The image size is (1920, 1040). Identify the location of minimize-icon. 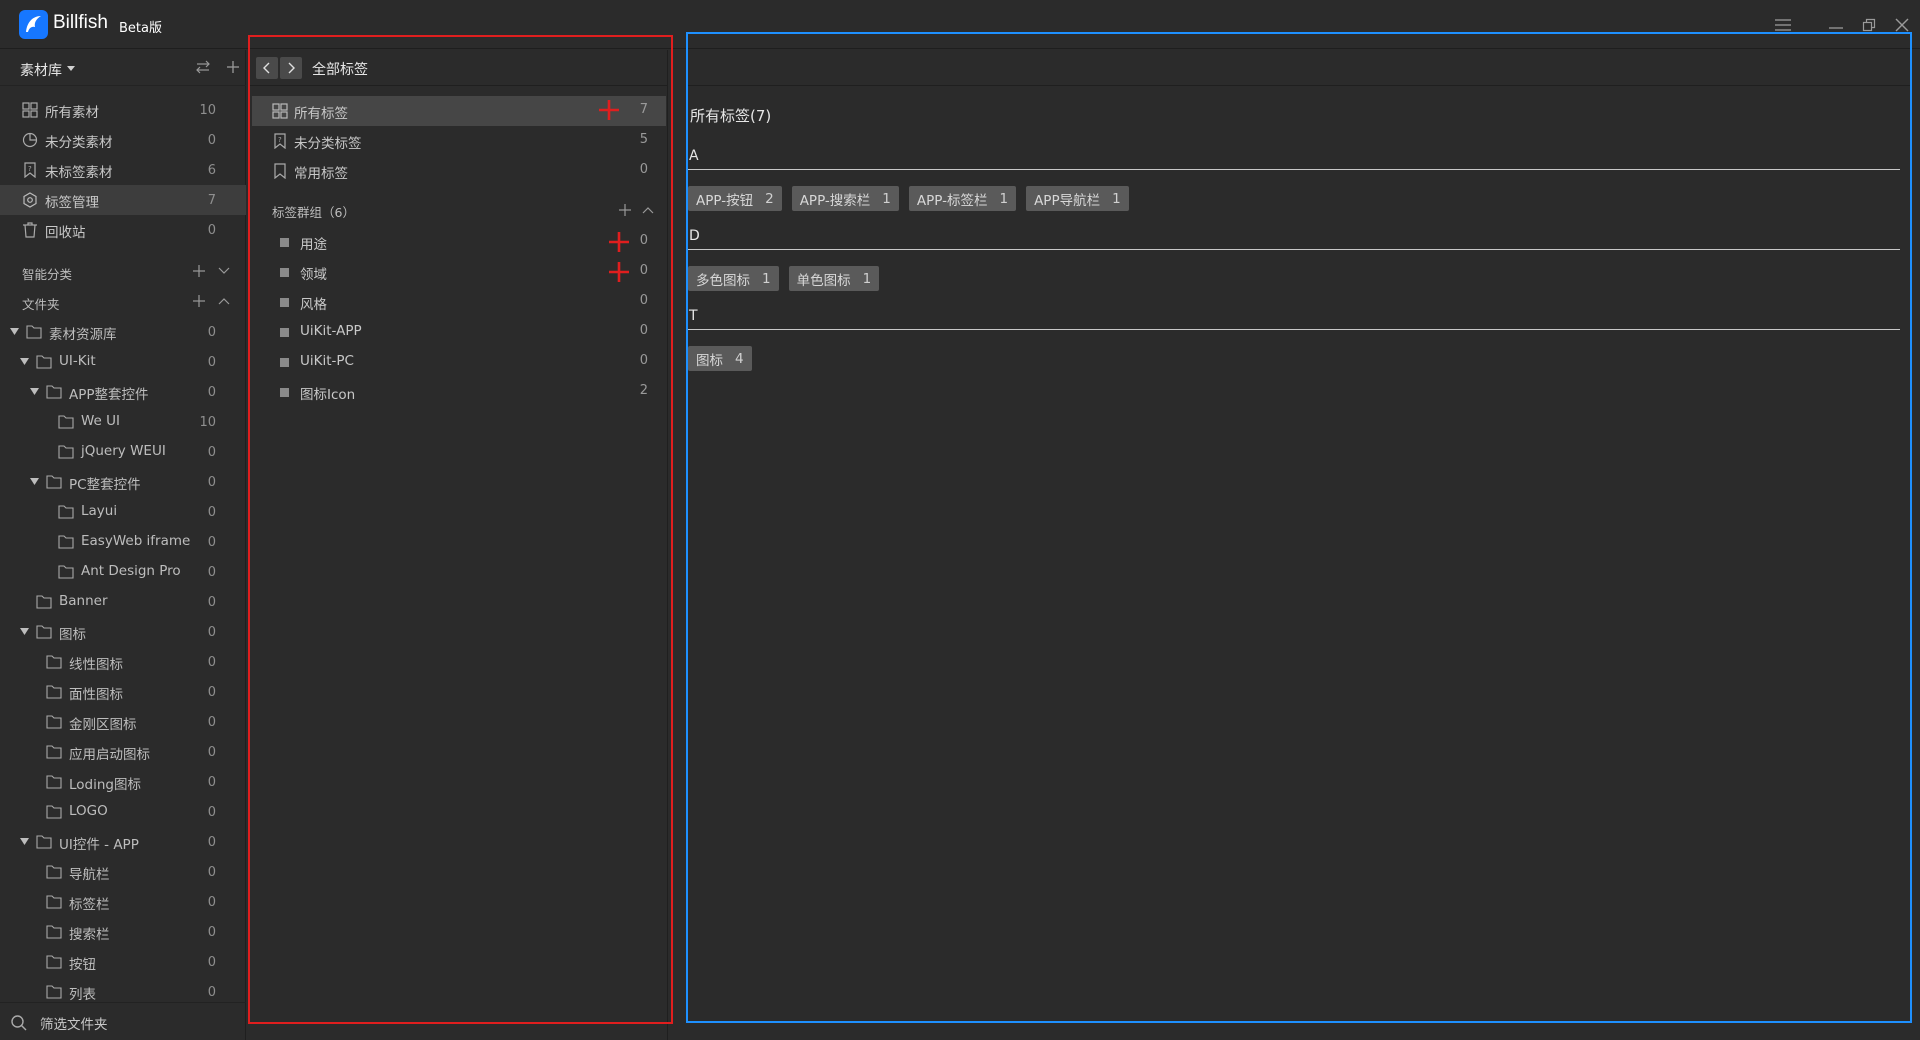
(1836, 25).